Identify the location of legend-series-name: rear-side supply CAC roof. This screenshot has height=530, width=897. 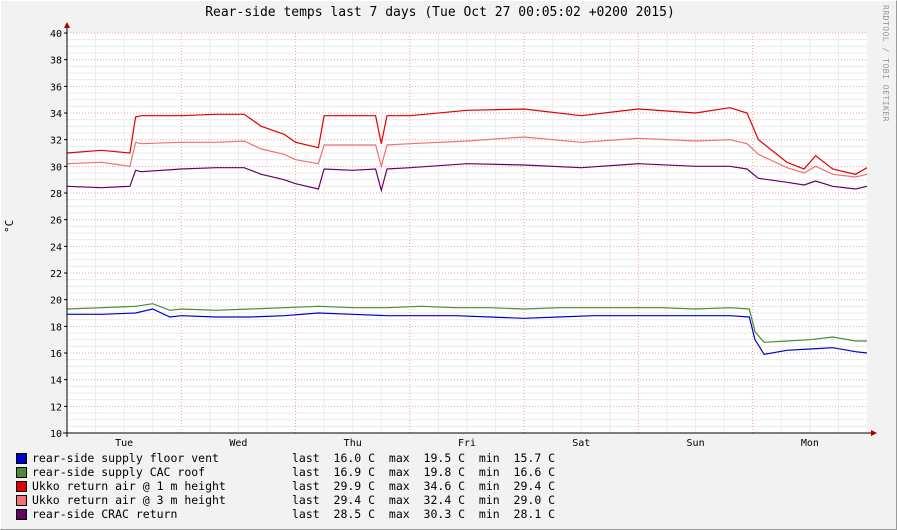
(119, 472).